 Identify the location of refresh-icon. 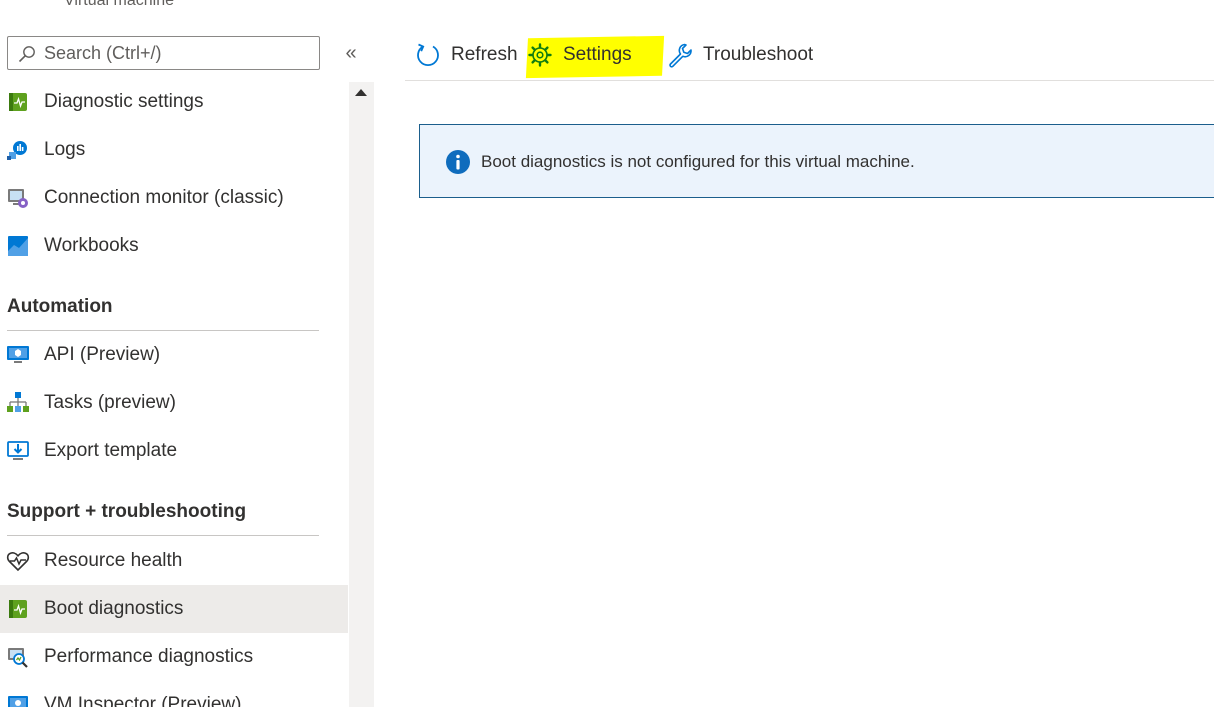
(428, 55).